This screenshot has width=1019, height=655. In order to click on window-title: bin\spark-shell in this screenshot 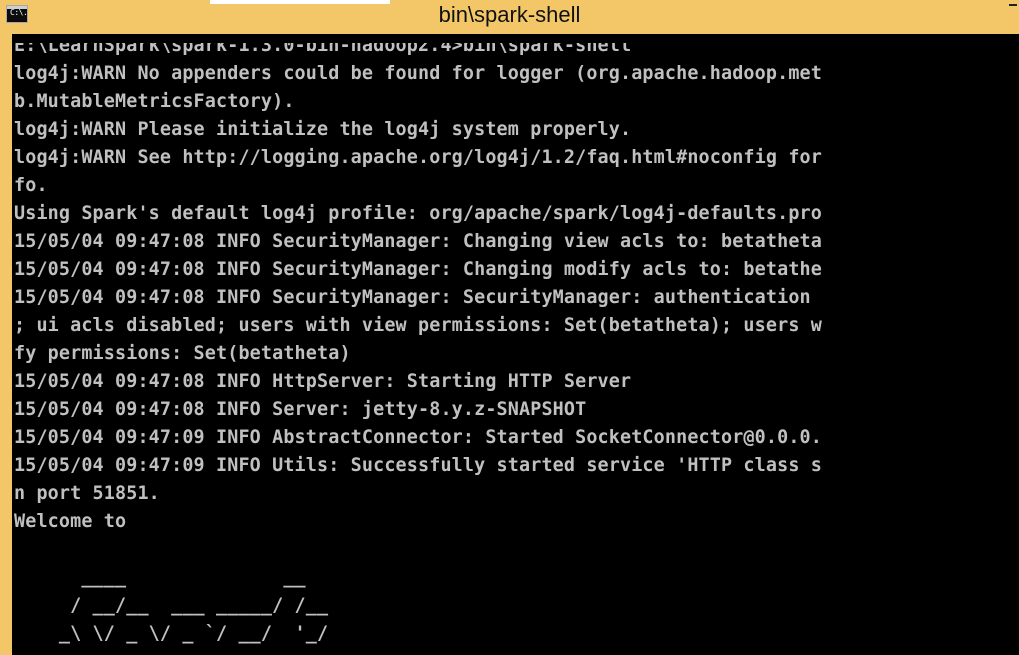, I will do `click(509, 14)`.